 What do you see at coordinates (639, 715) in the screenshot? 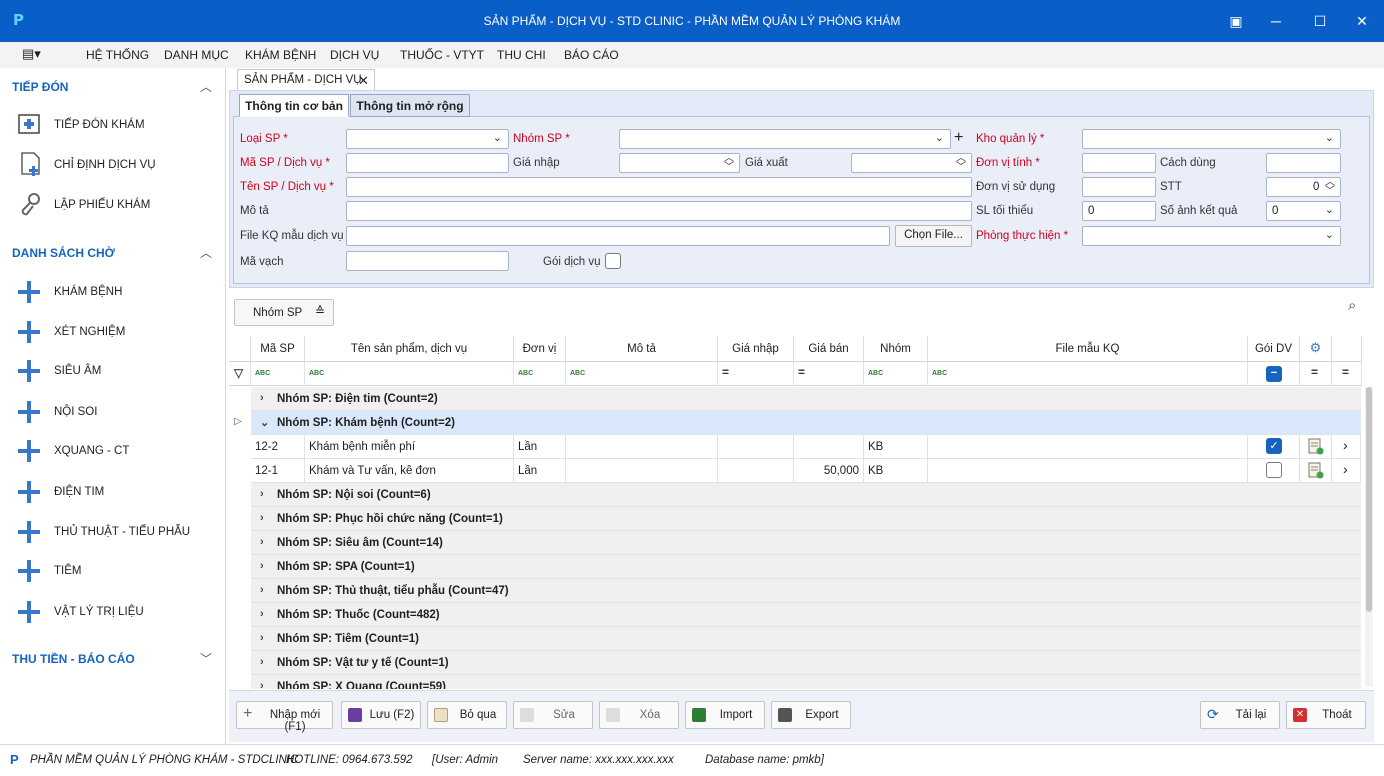
I see `xoa-button: Xóa` at bounding box center [639, 715].